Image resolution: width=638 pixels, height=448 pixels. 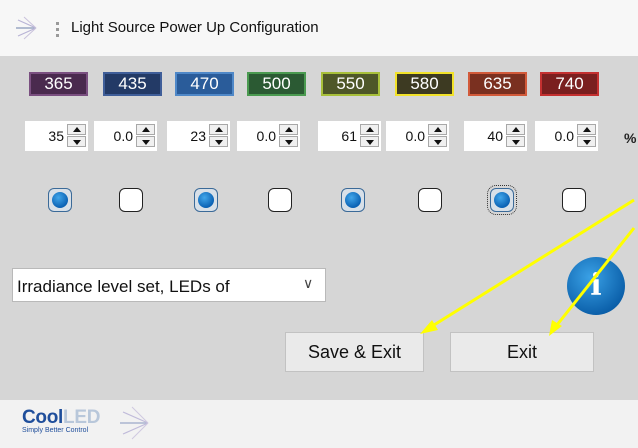 I want to click on exit-button: Exit, so click(x=522, y=352).